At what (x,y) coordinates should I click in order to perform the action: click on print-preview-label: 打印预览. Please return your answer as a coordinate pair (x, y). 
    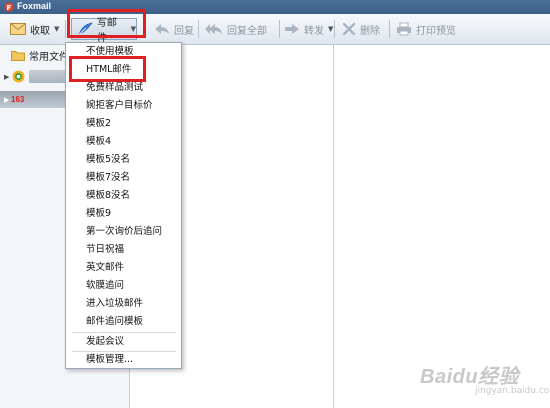
    Looking at the image, I should click on (436, 31).